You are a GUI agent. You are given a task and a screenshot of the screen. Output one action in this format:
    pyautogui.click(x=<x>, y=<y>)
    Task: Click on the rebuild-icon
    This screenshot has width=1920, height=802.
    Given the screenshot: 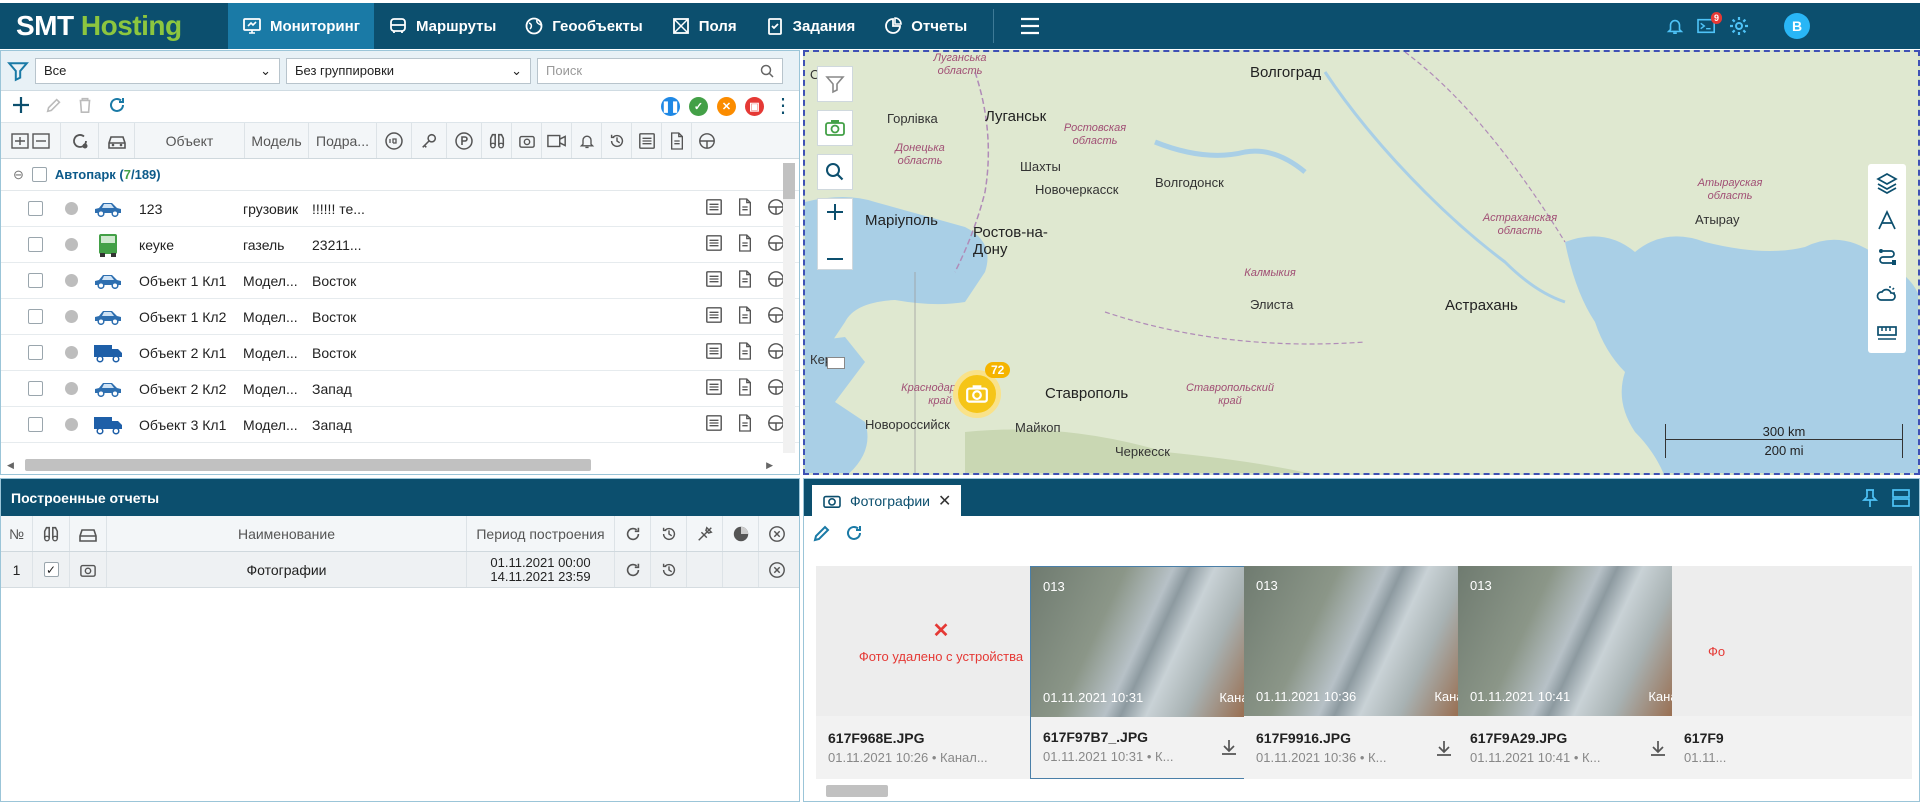 What is the action you would take?
    pyautogui.click(x=633, y=569)
    